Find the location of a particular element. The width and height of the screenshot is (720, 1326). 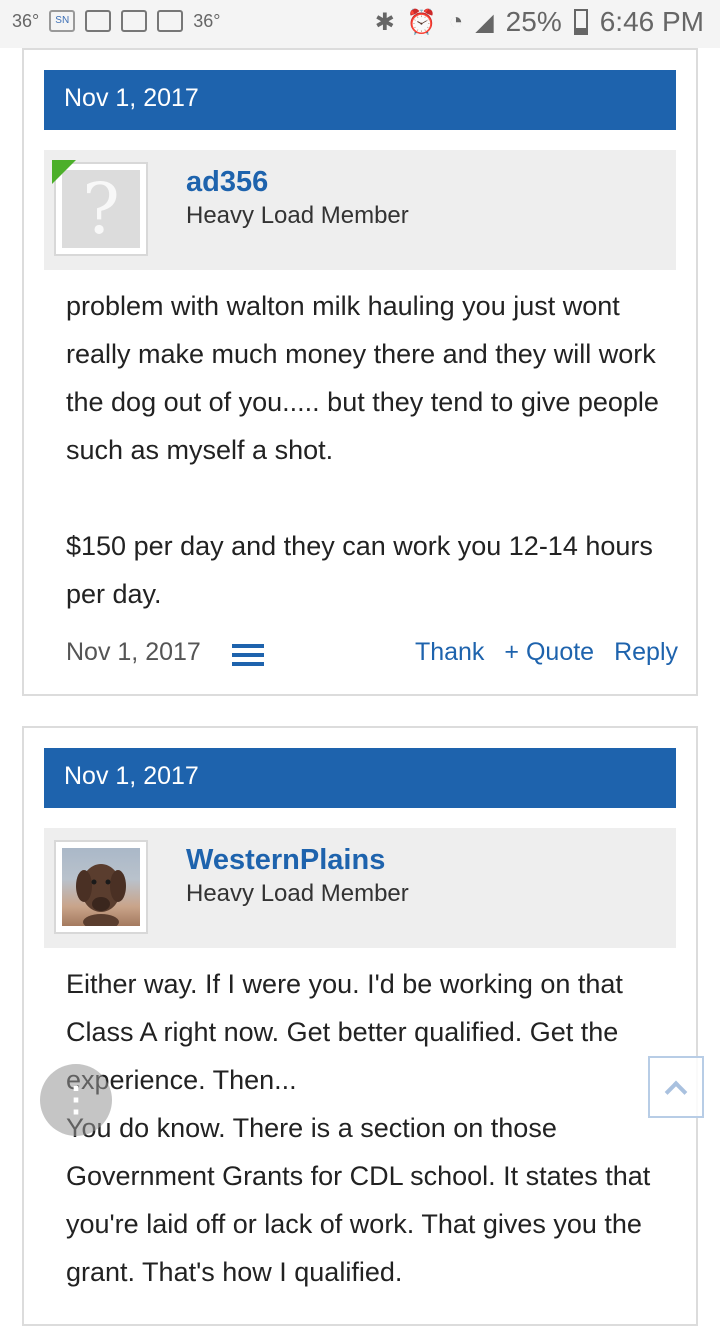

temperature-text: 36° is located at coordinates (26, 20).